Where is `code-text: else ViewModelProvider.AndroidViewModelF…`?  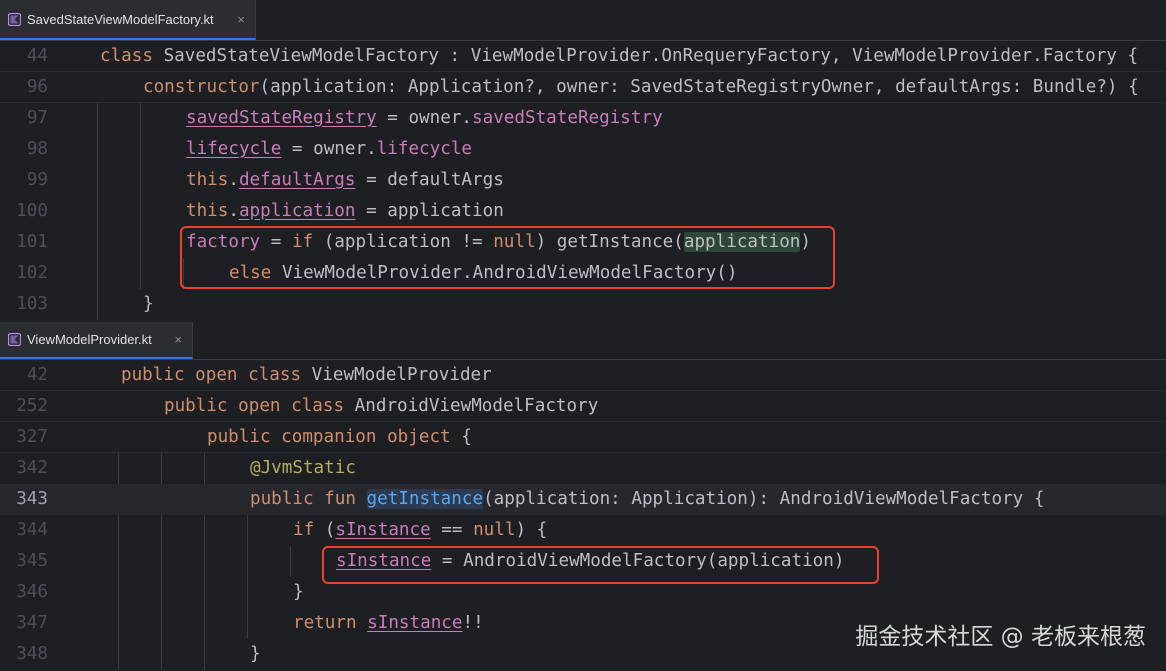
code-text: else ViewModelProvider.AndroidViewModelF… is located at coordinates (483, 273).